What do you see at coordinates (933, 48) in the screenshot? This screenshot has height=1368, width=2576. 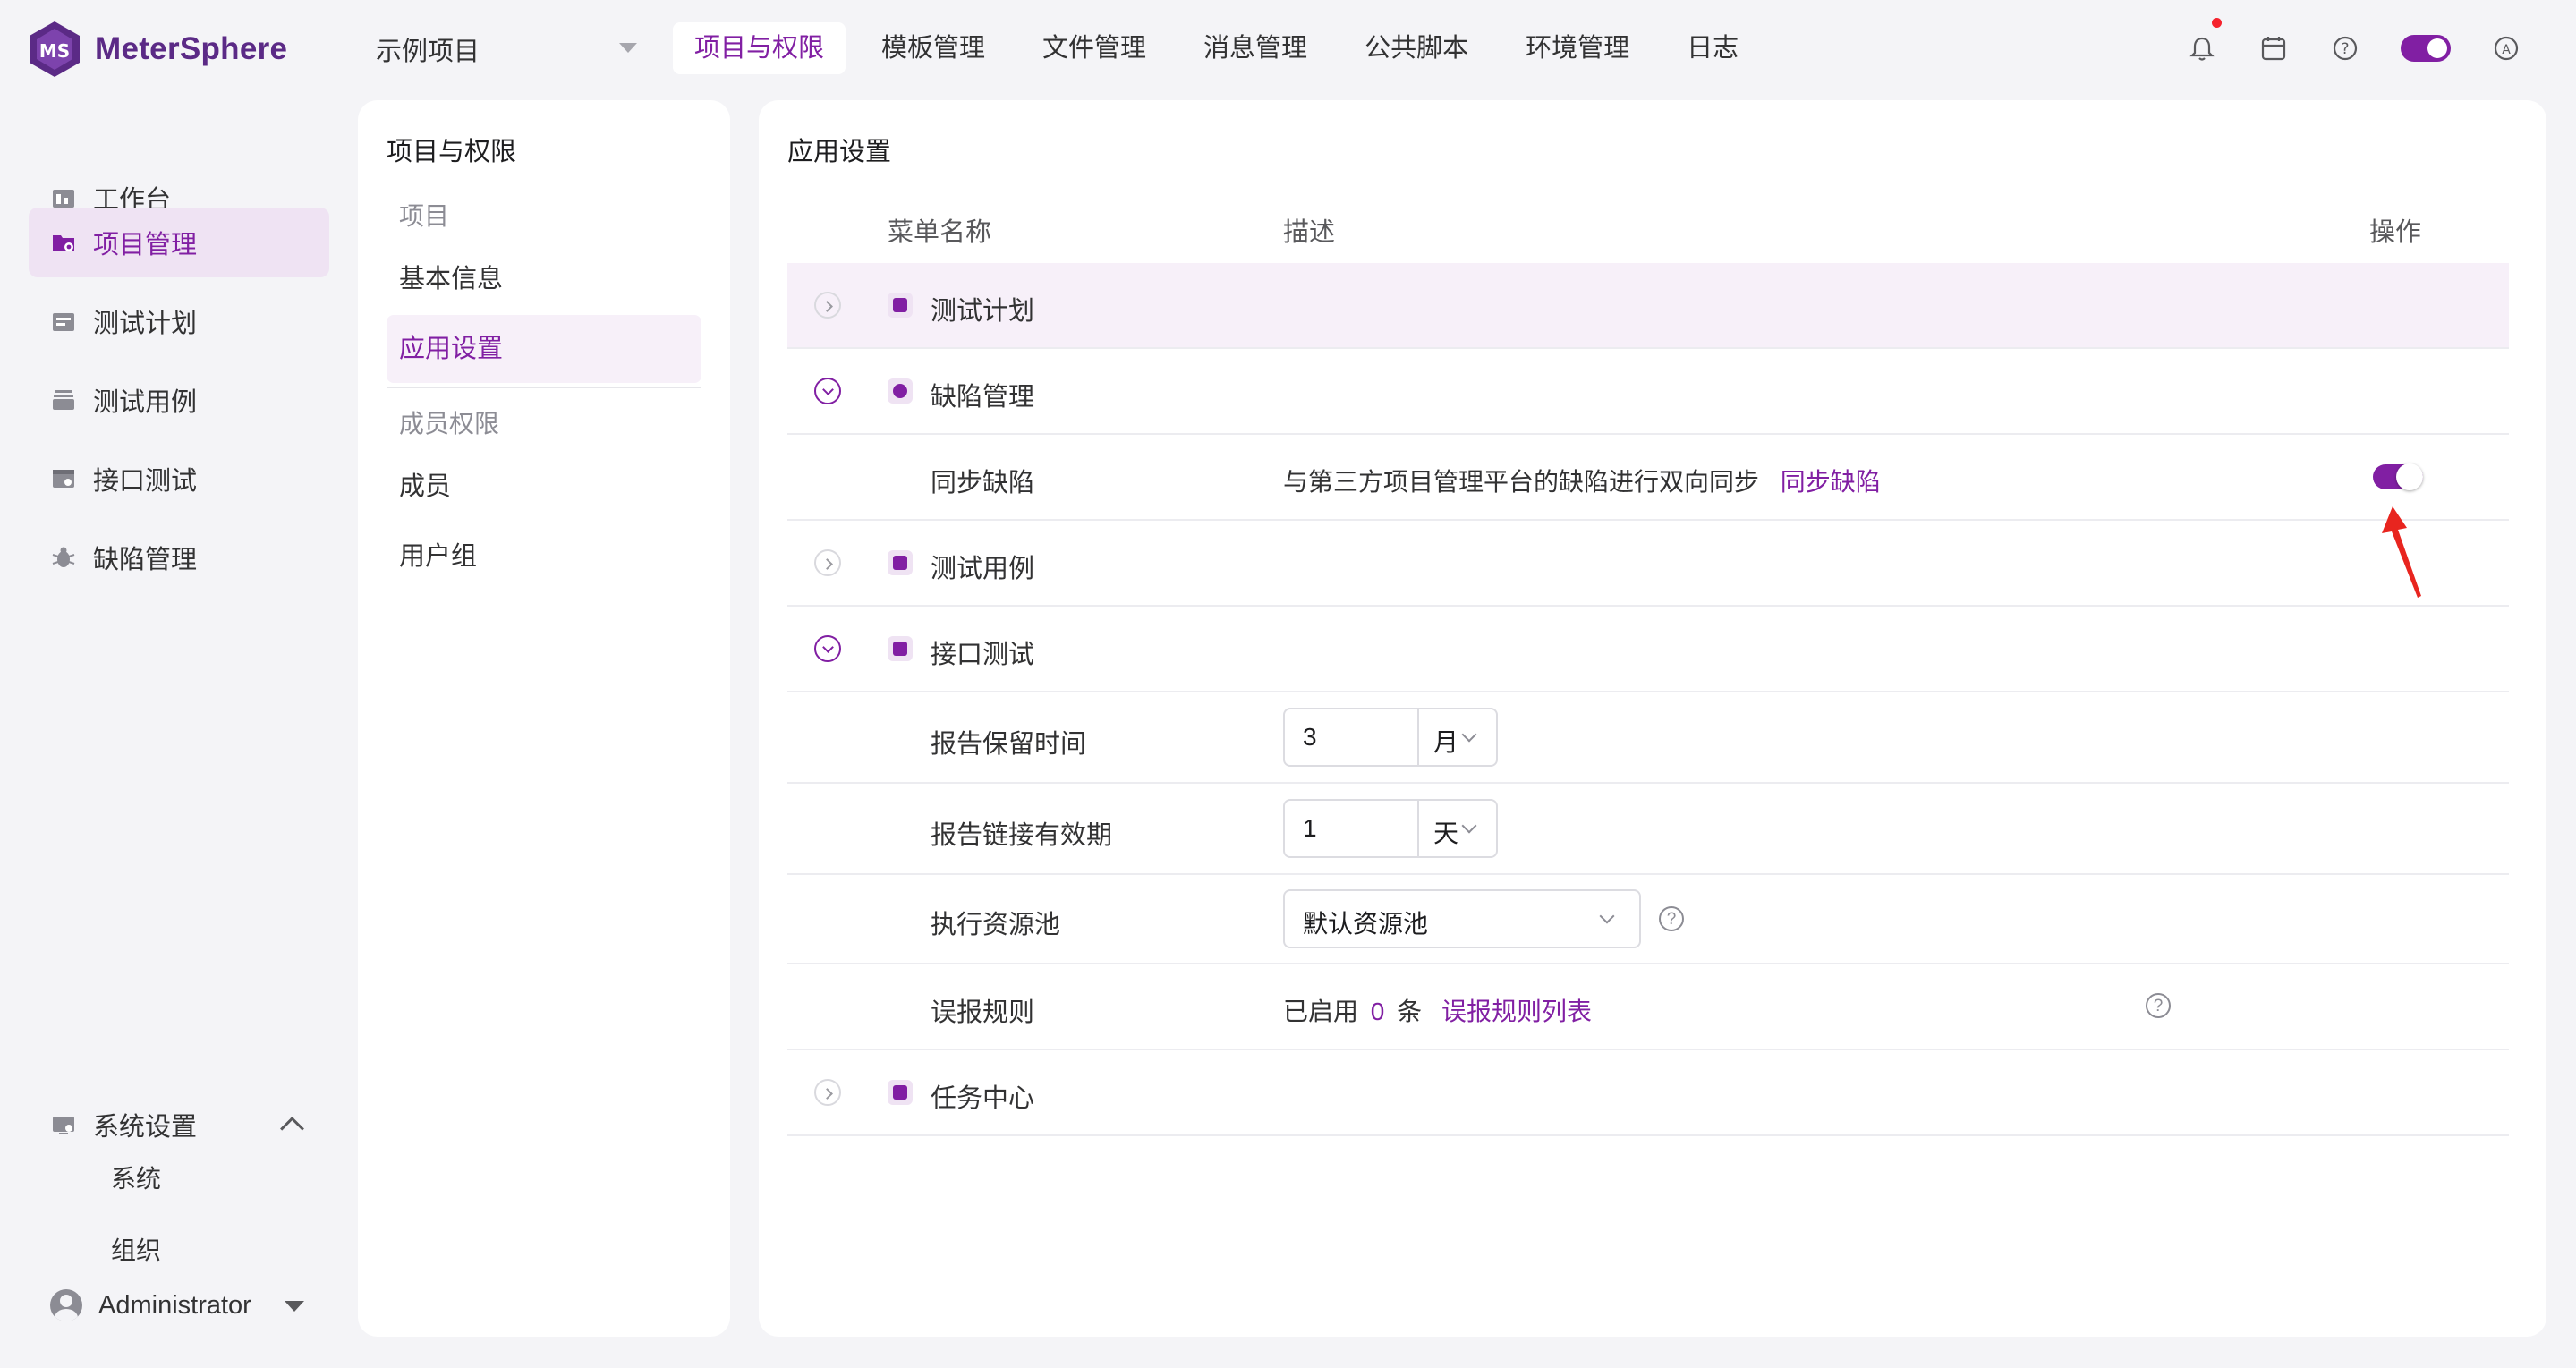 I see `nav-template: 模板管理` at bounding box center [933, 48].